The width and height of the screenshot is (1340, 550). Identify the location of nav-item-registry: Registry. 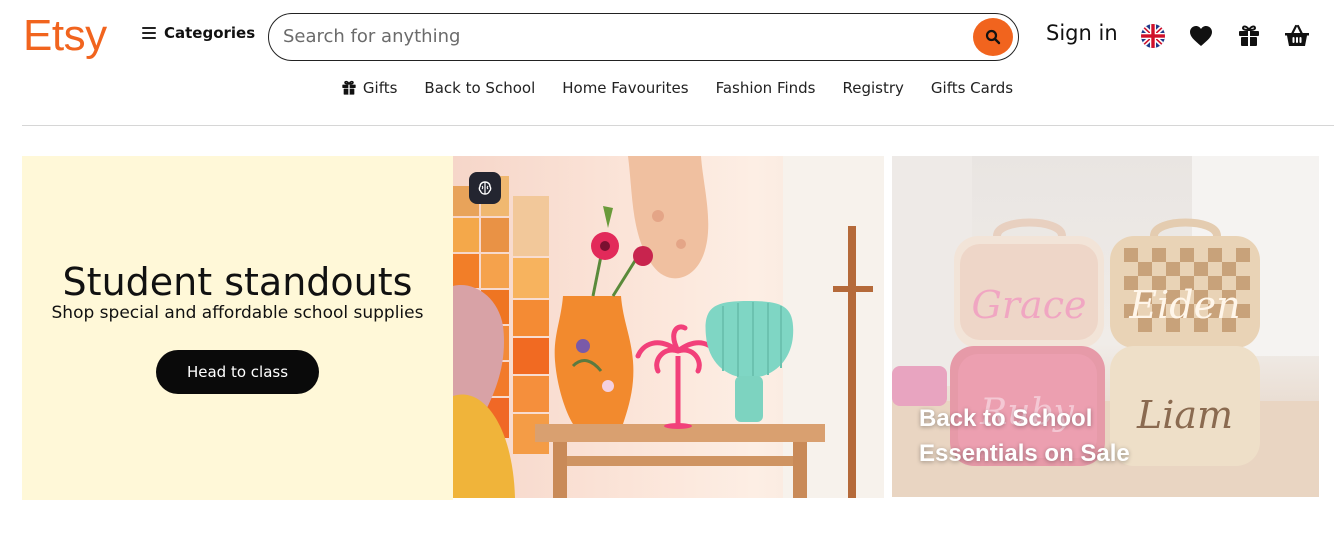
(873, 88).